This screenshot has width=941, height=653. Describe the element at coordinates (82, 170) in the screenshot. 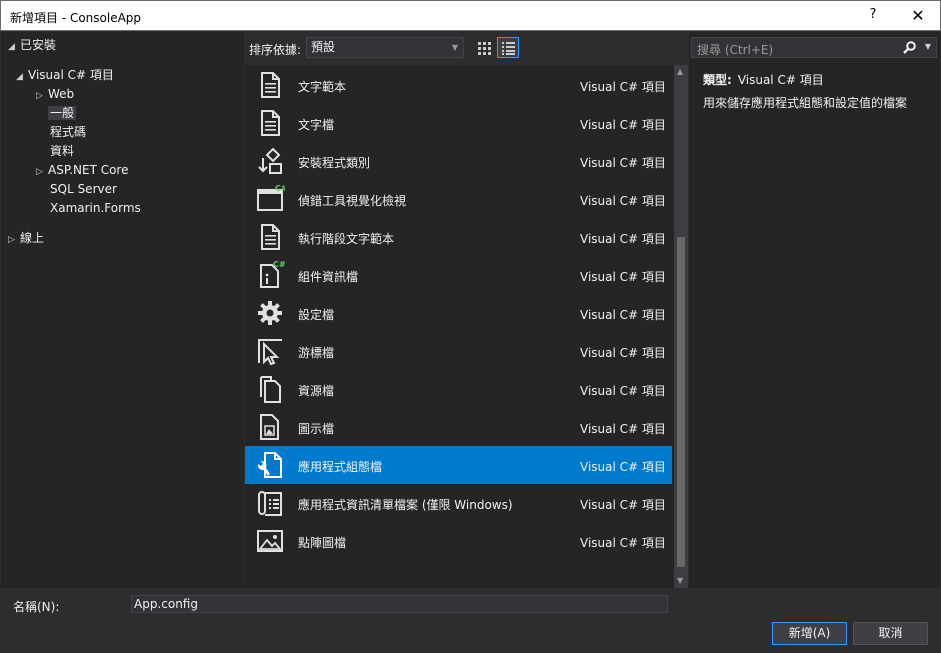

I see `tree-node-aspnet-core: ▷ ASP.NET Core` at that location.